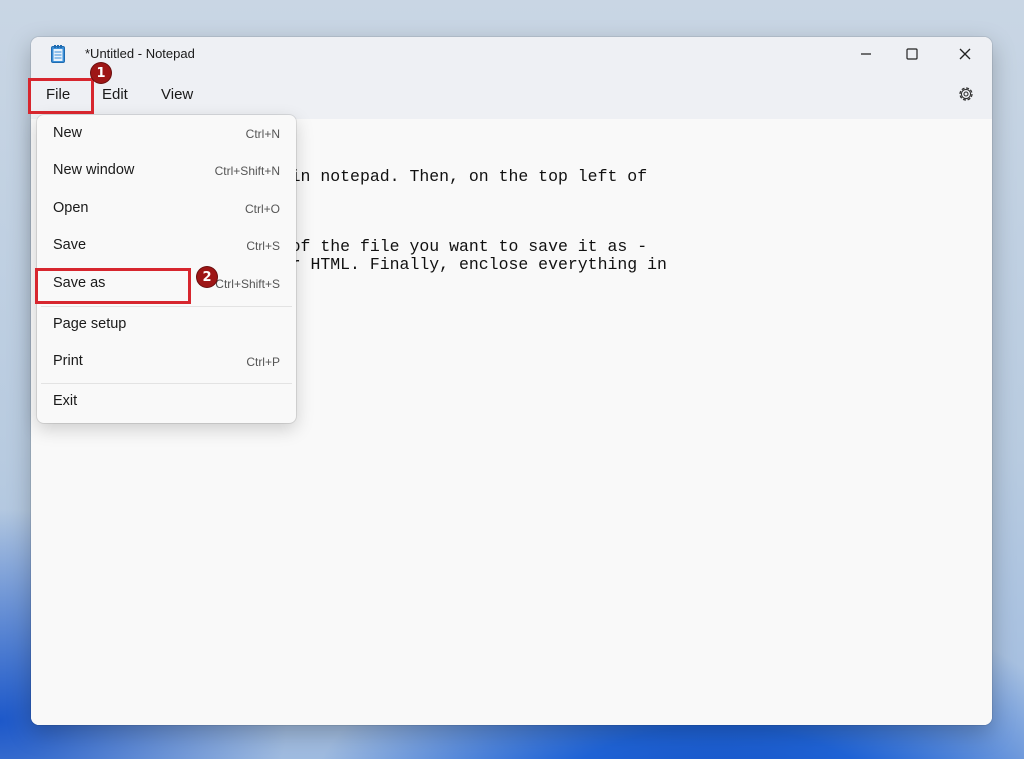 The width and height of the screenshot is (1024, 759). What do you see at coordinates (166, 363) in the screenshot?
I see `menu-item-print: Print Ctrl+P` at bounding box center [166, 363].